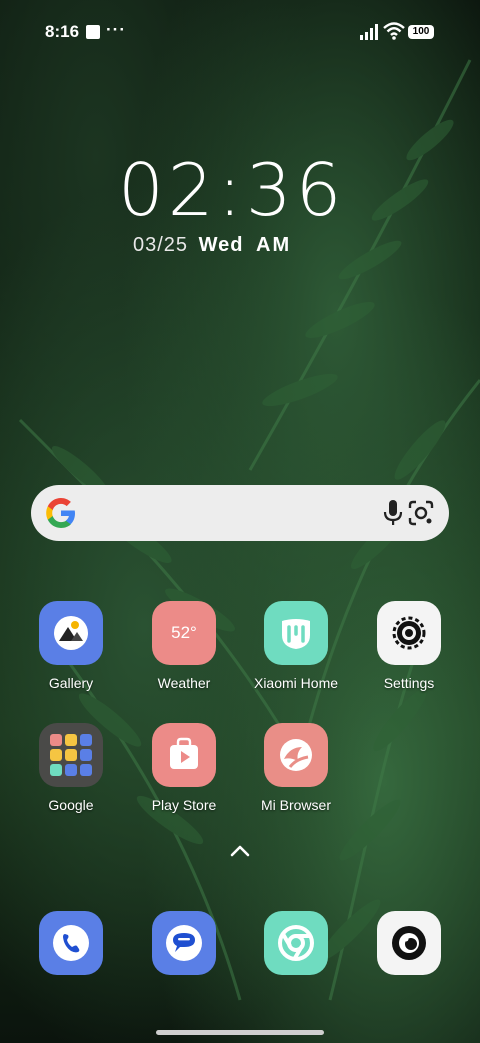 This screenshot has width=480, height=1043. I want to click on mi-browser-icon, so click(296, 755).